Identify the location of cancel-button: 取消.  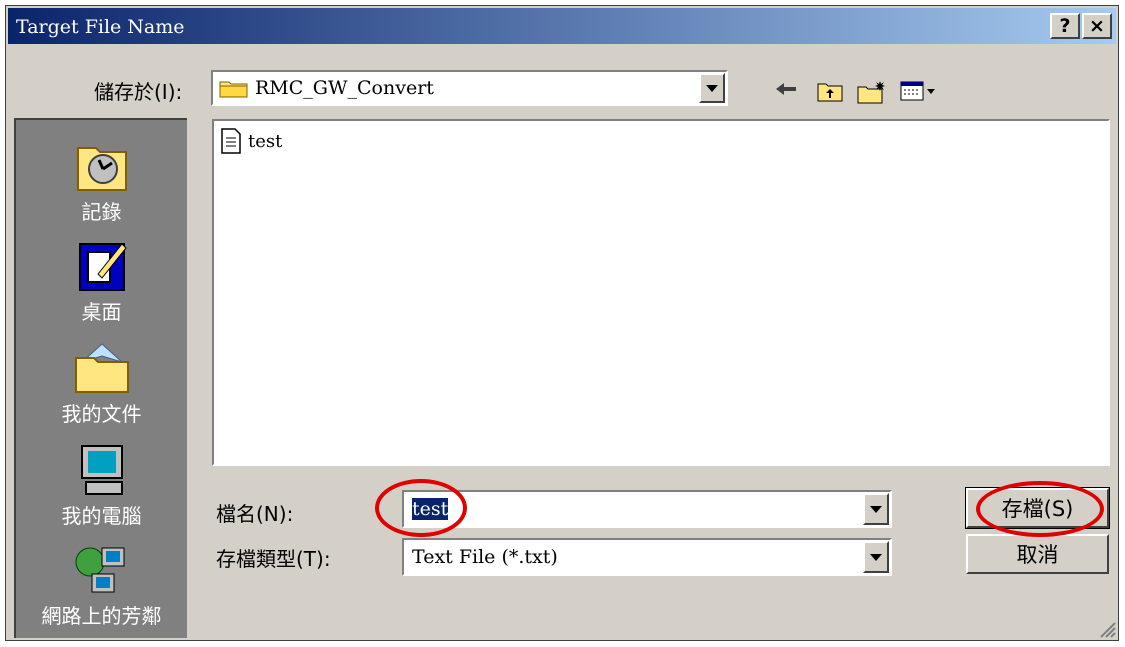
(1037, 554).